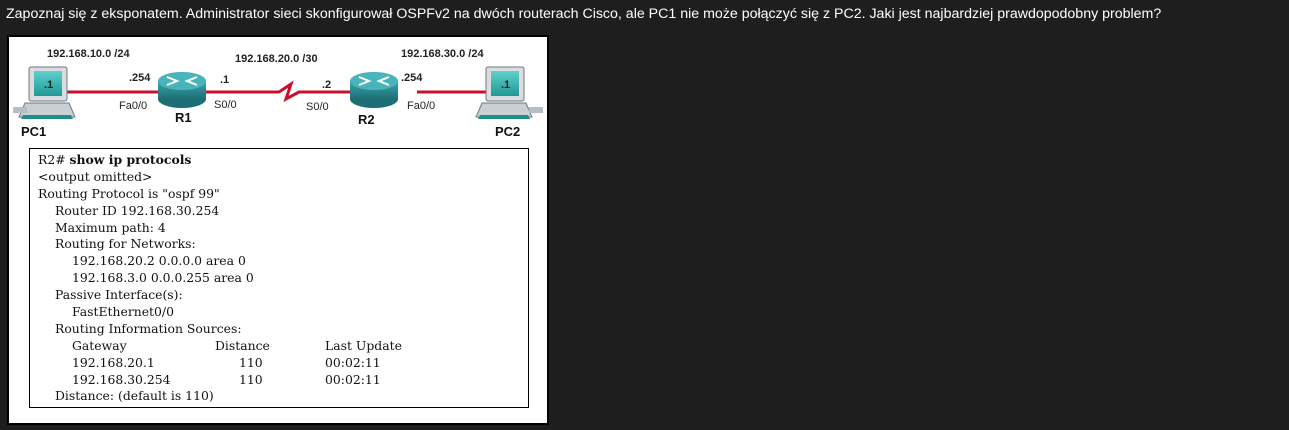 This screenshot has height=430, width=1289. I want to click on cli-routing-protocol: Routing Protocol is "ospf 99", so click(129, 193).